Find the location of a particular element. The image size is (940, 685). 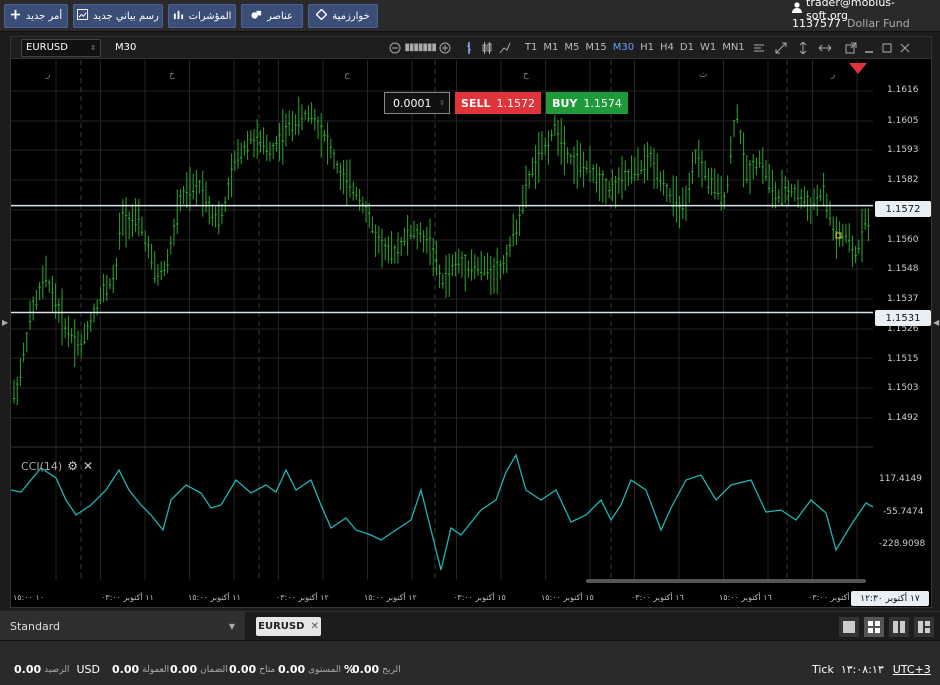

level-value: 0.00 is located at coordinates (292, 669).